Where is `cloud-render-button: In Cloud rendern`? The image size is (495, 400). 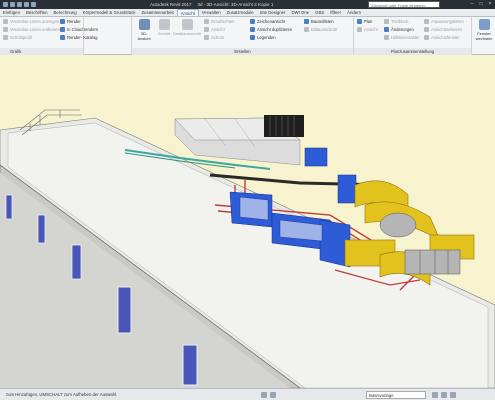
cloud-render-button: In Cloud rendern is located at coordinates (79, 29).